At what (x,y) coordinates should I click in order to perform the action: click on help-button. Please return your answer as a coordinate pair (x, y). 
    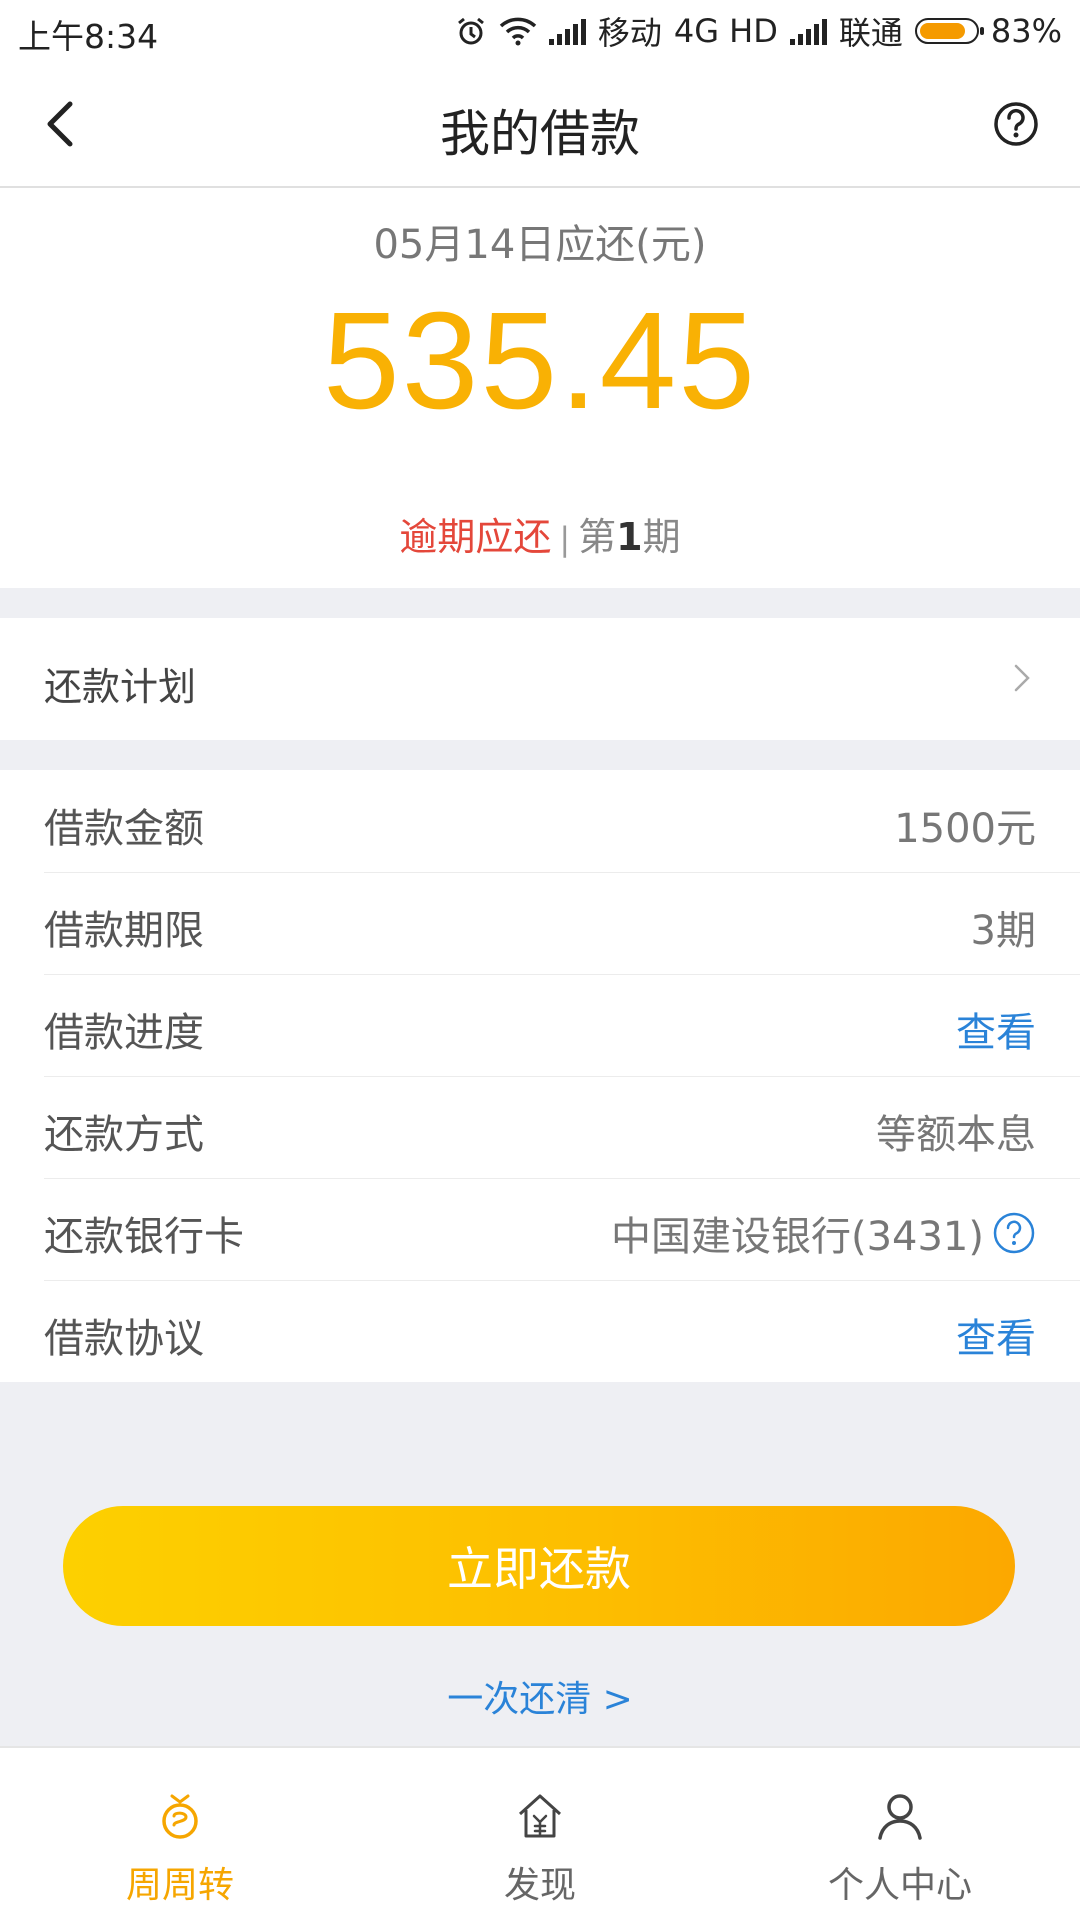
    Looking at the image, I should click on (1016, 124).